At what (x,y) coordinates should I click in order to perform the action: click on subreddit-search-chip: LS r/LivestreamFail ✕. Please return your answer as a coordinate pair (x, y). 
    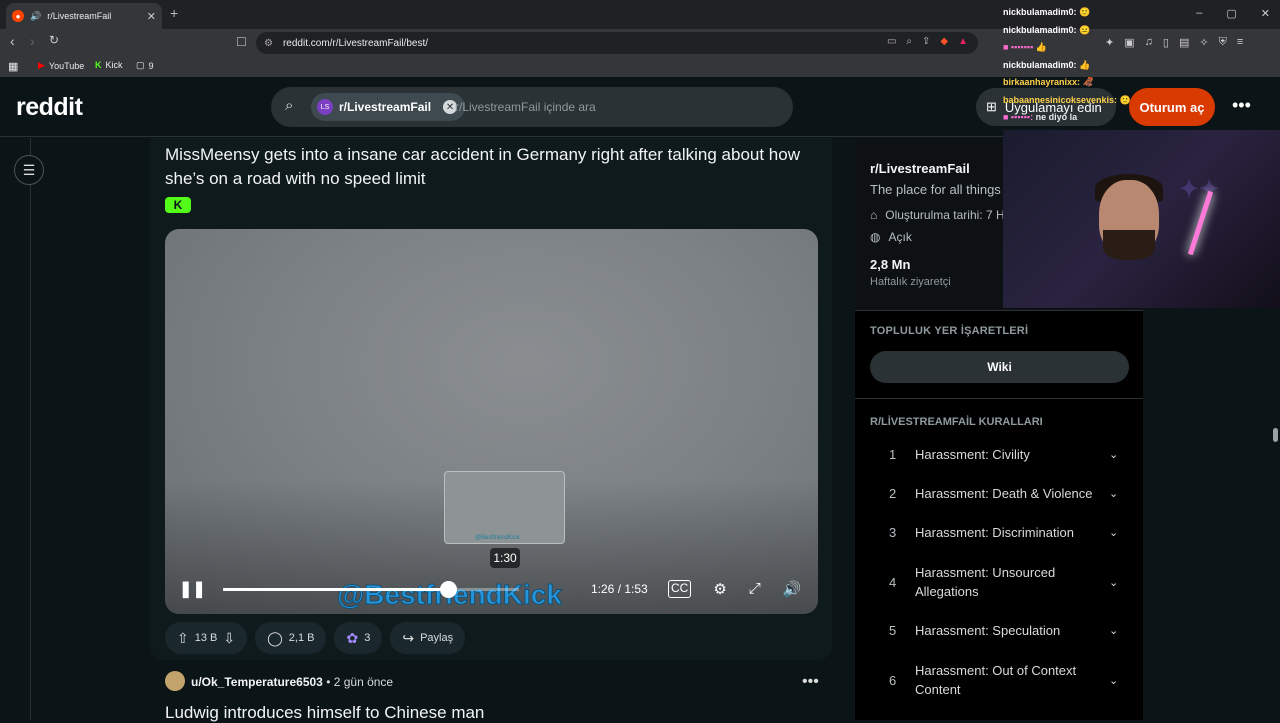
    Looking at the image, I should click on (388, 107).